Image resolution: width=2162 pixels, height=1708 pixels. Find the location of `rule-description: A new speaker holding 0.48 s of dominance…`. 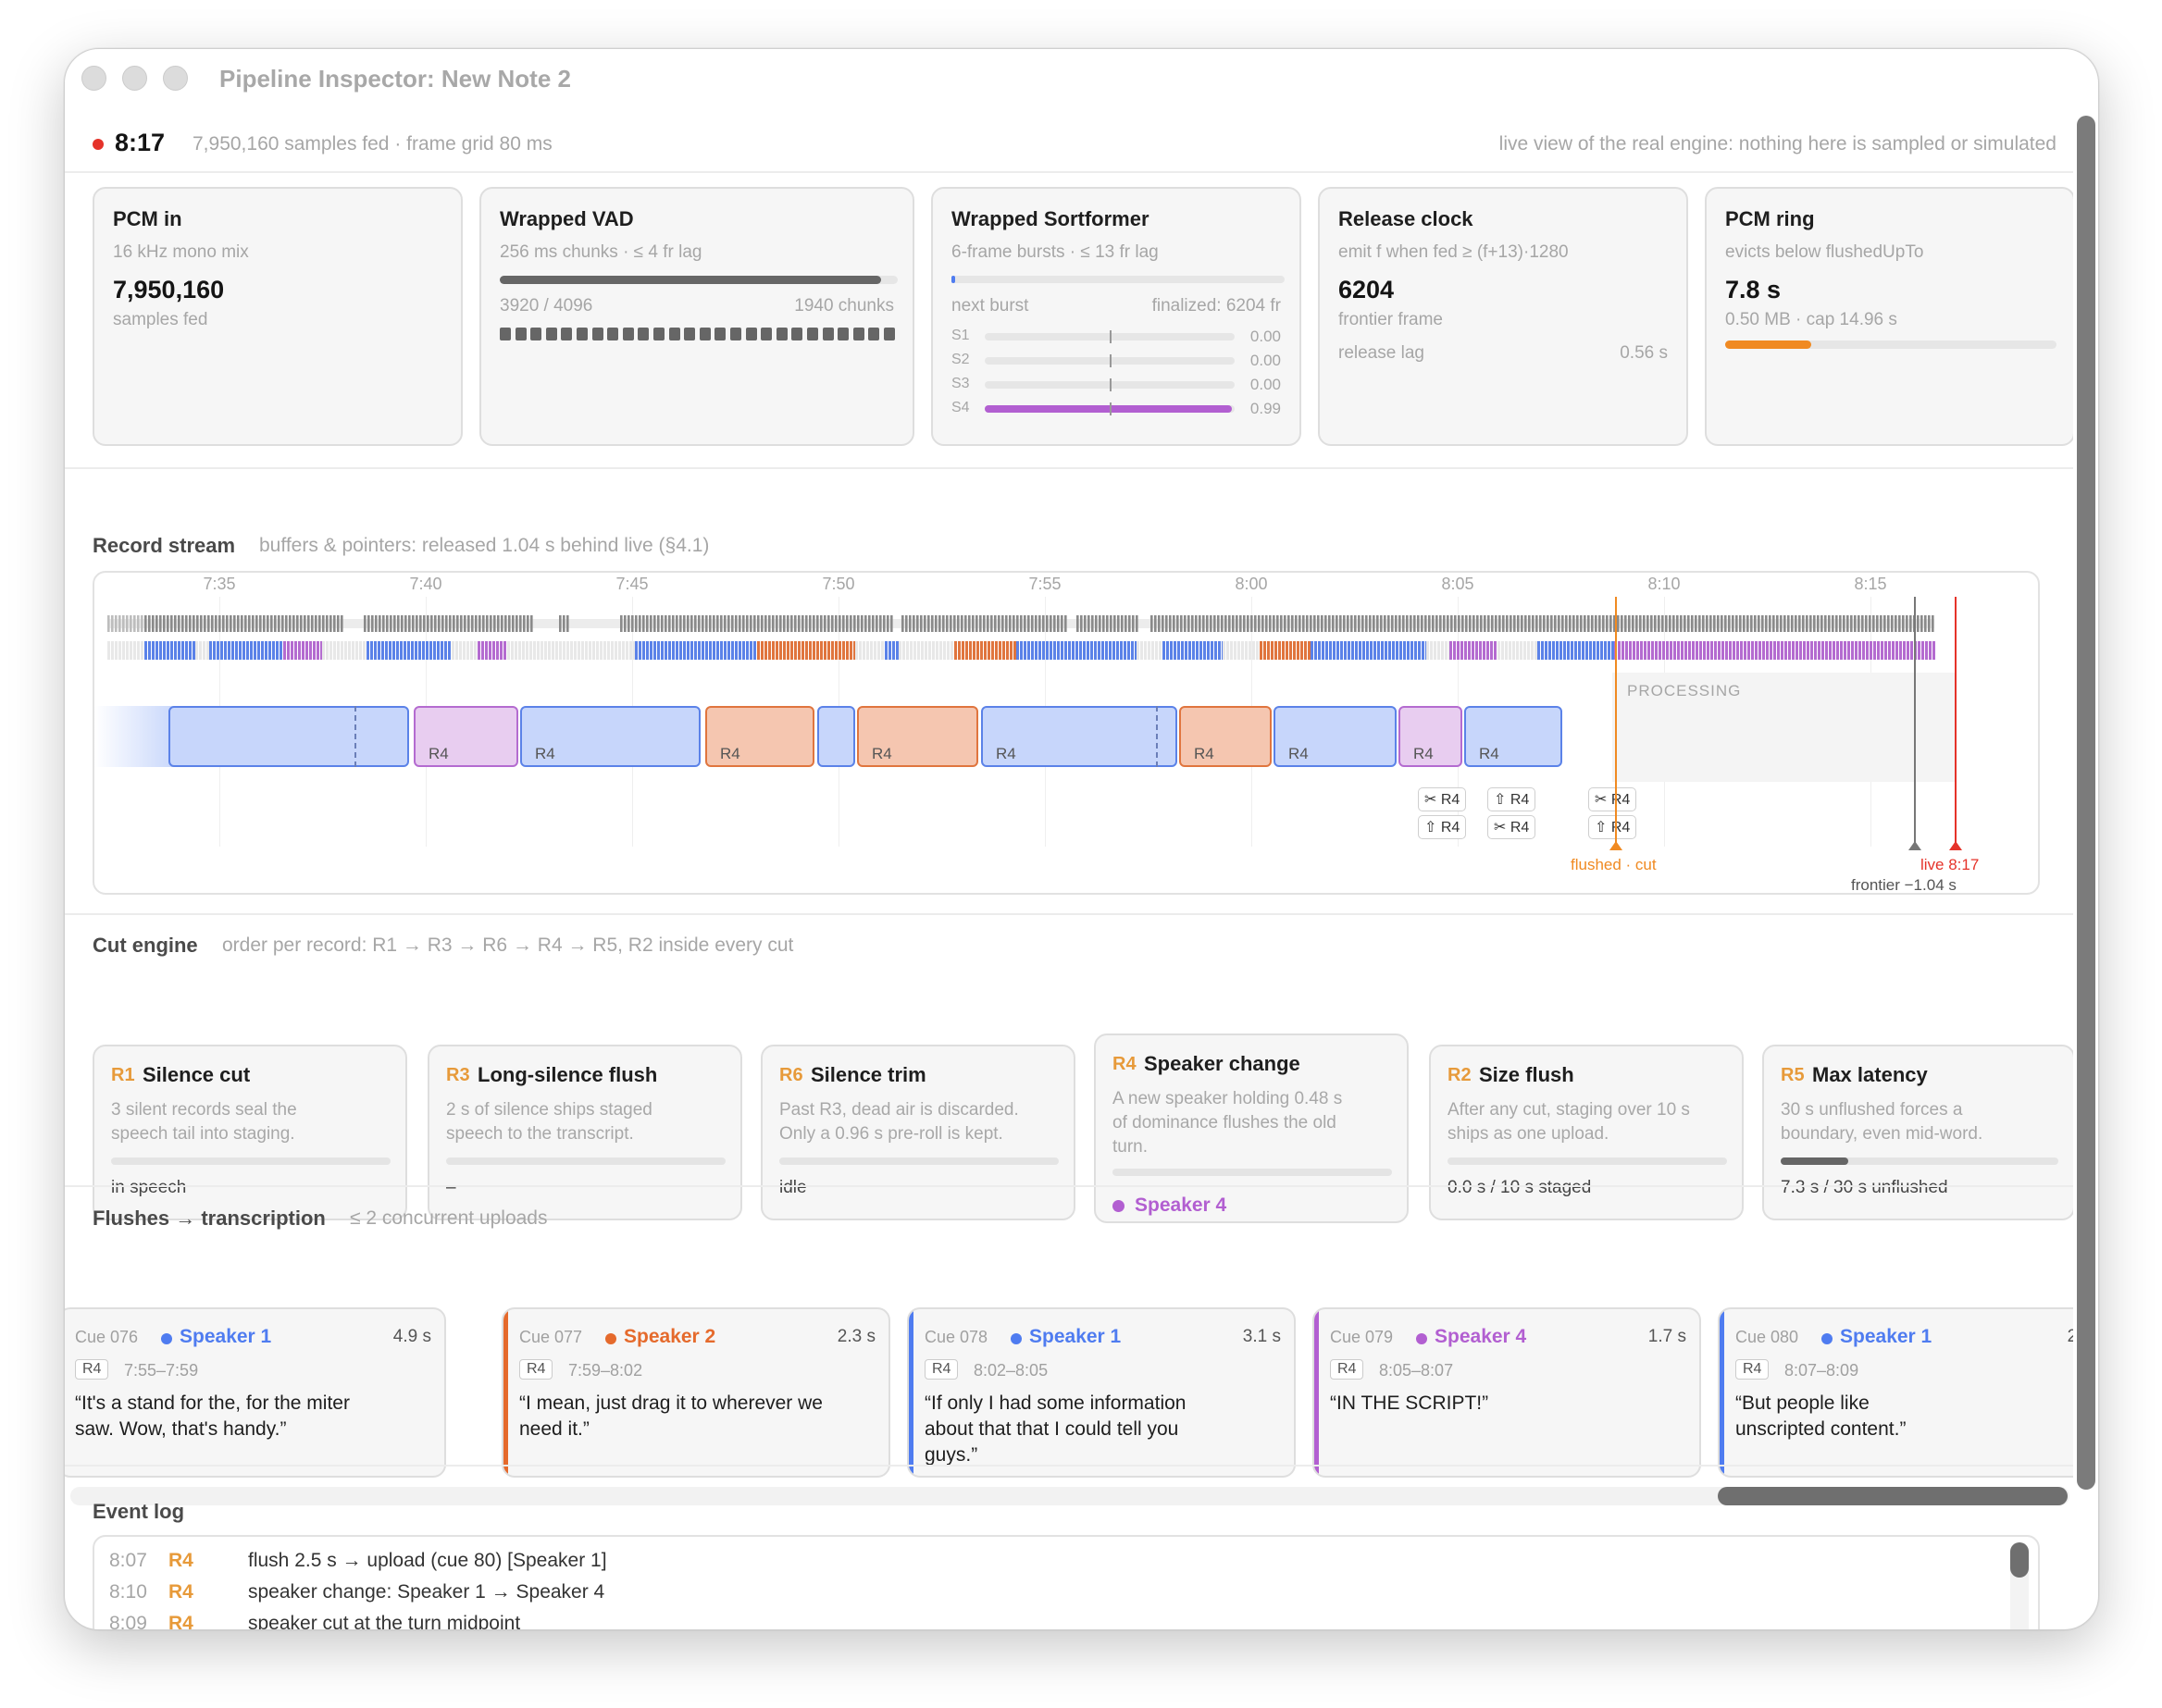

rule-description: A new speaker holding 0.48 s of dominance… is located at coordinates (1227, 1123).